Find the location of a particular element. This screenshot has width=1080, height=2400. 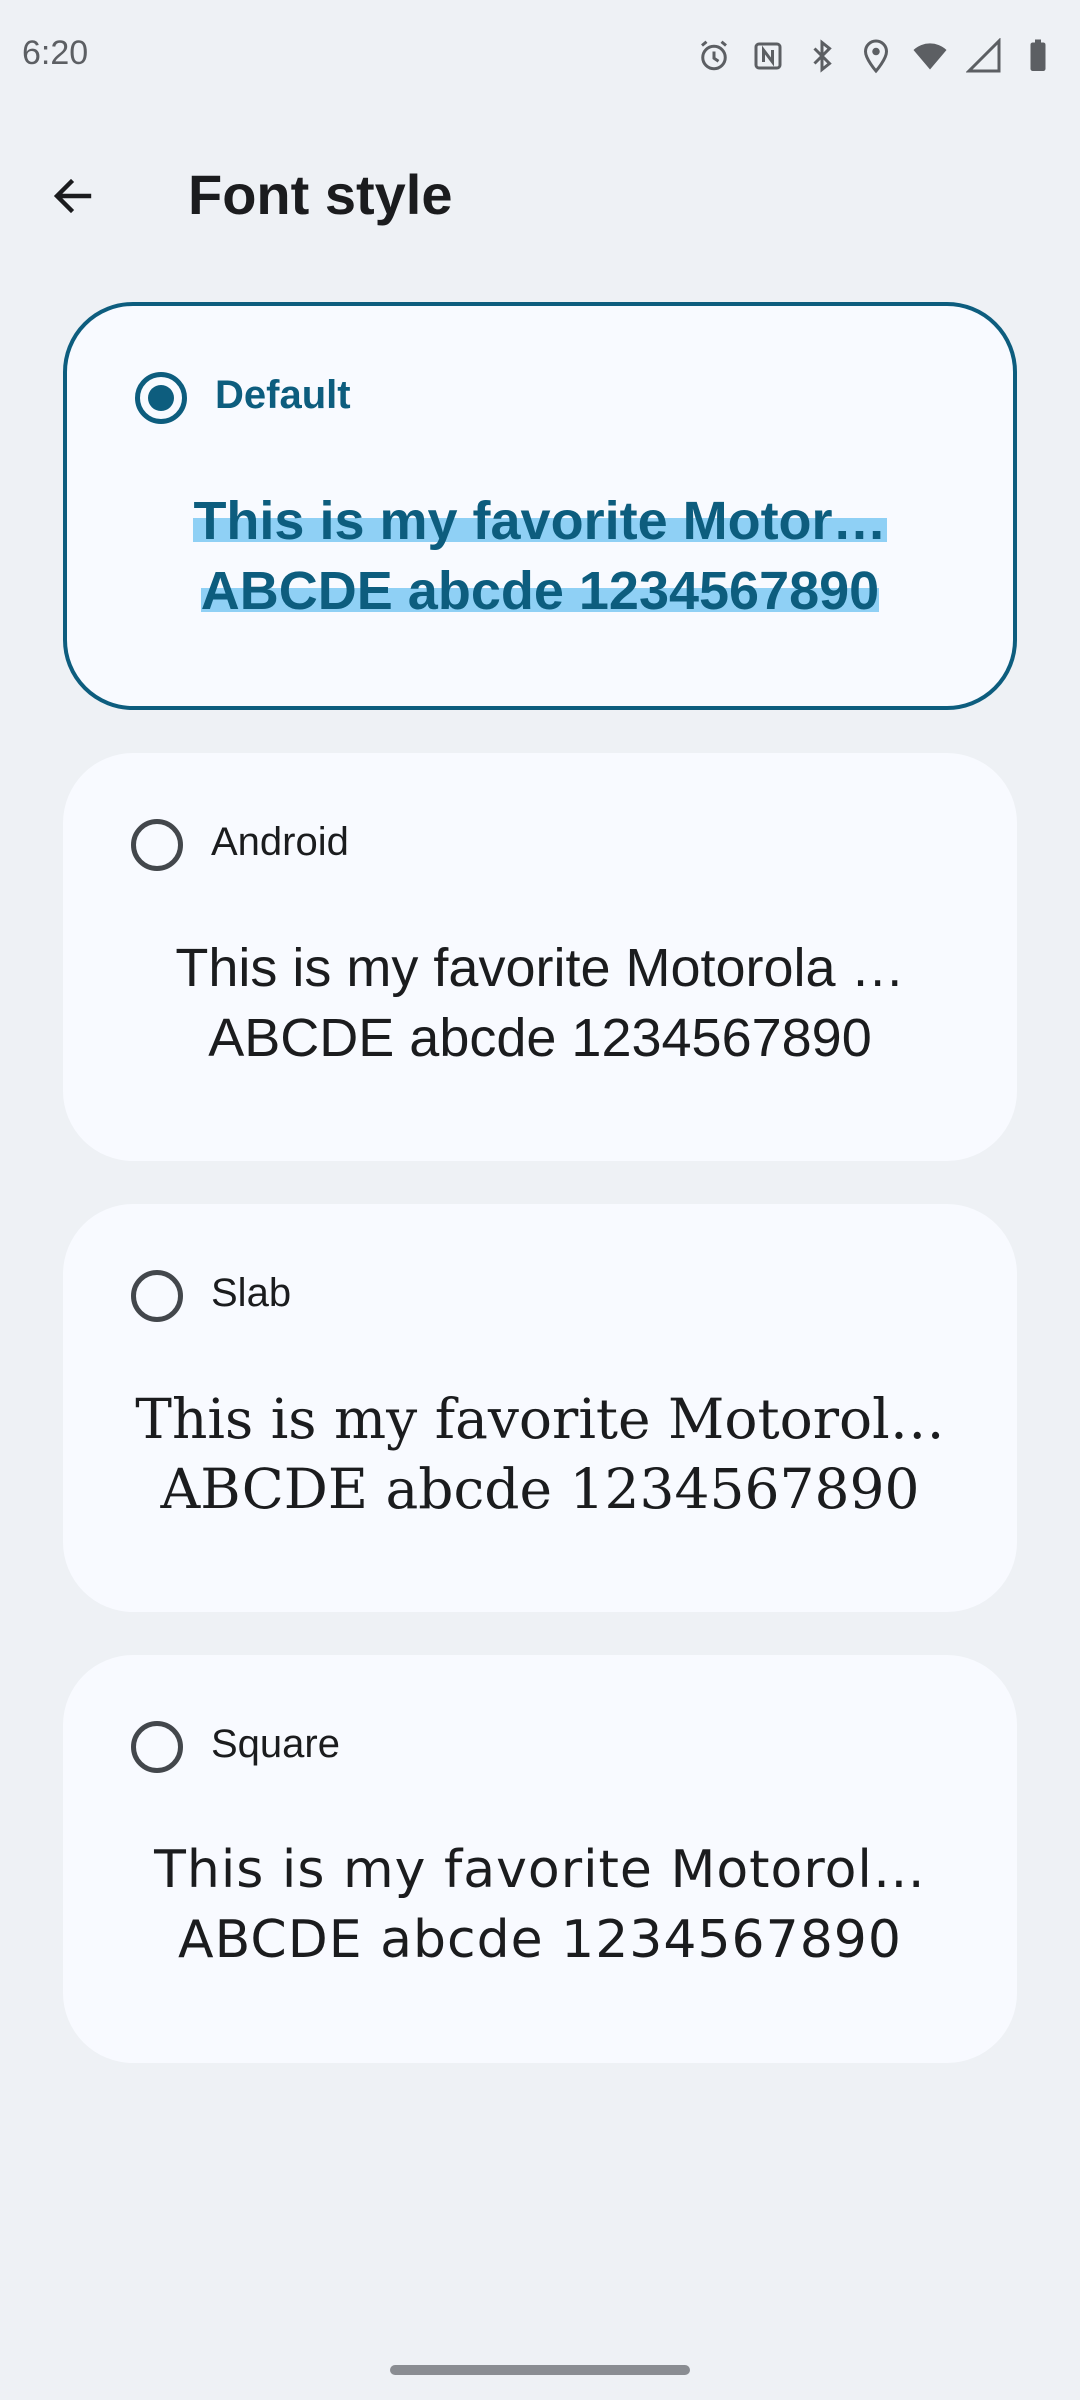

alarm-icon is located at coordinates (714, 56).